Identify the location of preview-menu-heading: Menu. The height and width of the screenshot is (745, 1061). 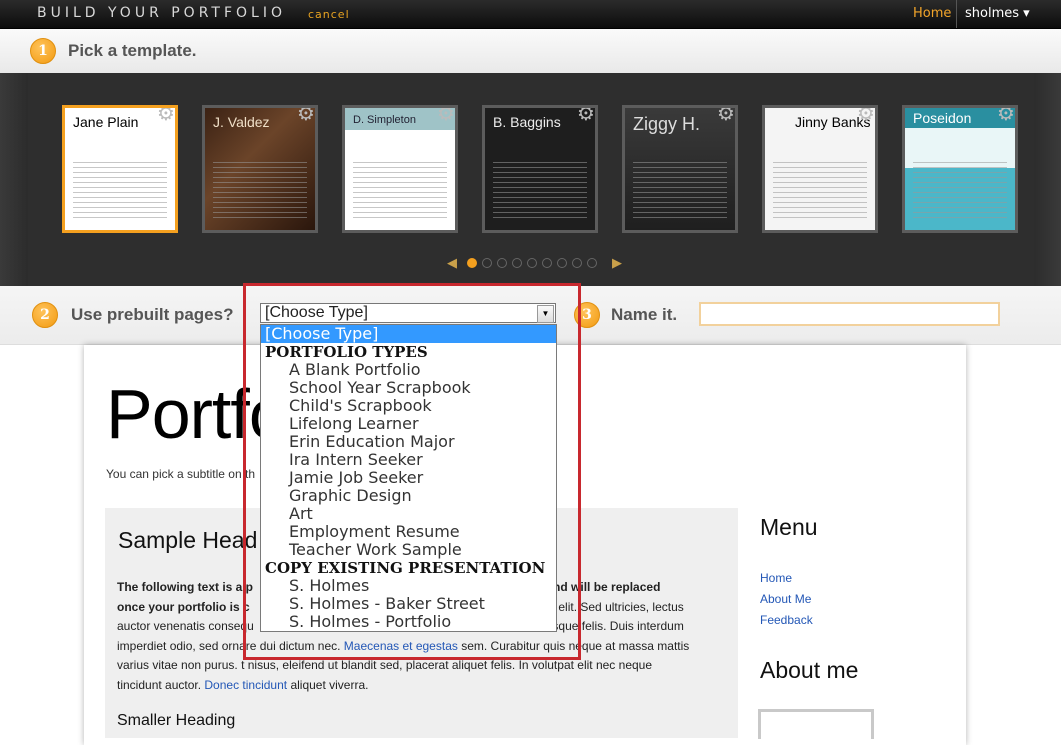
(789, 527).